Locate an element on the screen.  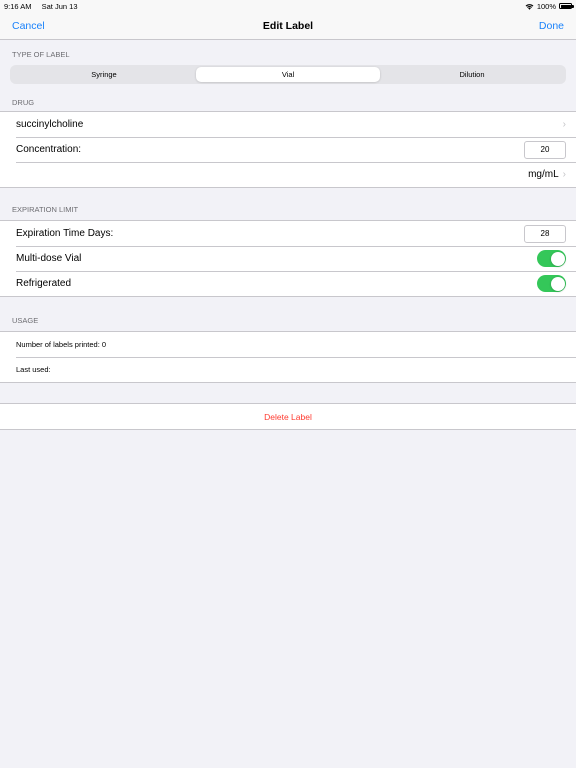
wifi-icon is located at coordinates (529, 6).